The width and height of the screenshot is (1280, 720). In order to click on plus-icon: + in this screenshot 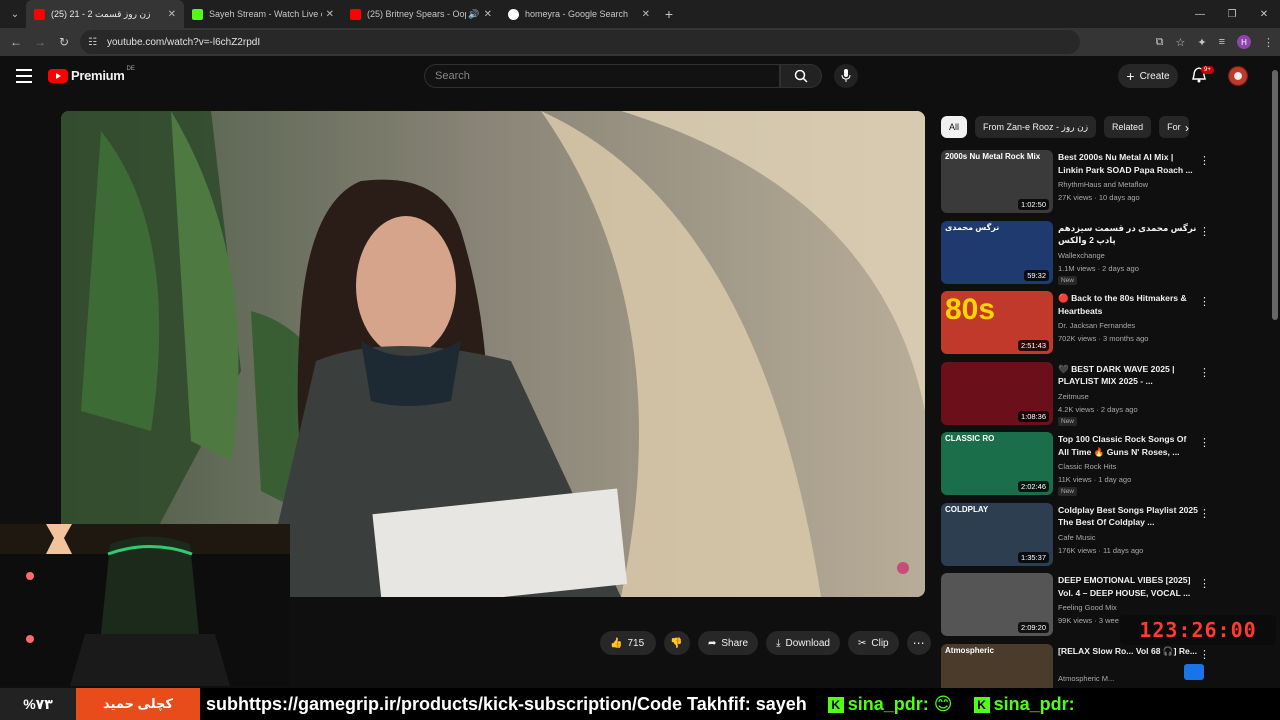, I will do `click(1130, 76)`.